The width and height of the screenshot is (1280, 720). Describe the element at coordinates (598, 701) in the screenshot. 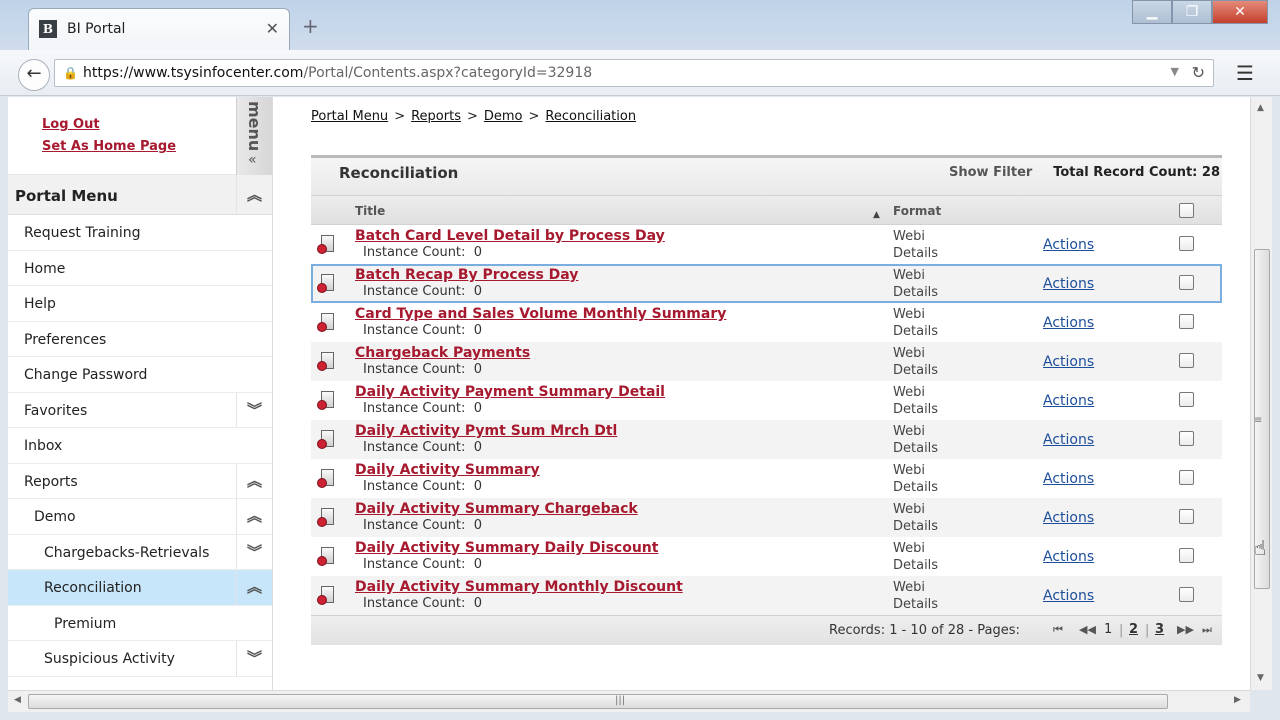

I see `horizontal-scroll-thumb: |||` at that location.